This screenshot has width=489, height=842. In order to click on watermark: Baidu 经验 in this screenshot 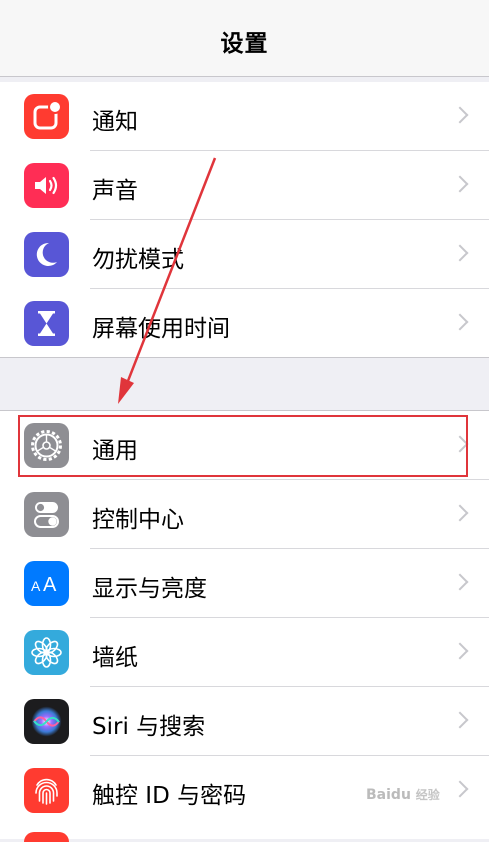, I will do `click(403, 795)`.